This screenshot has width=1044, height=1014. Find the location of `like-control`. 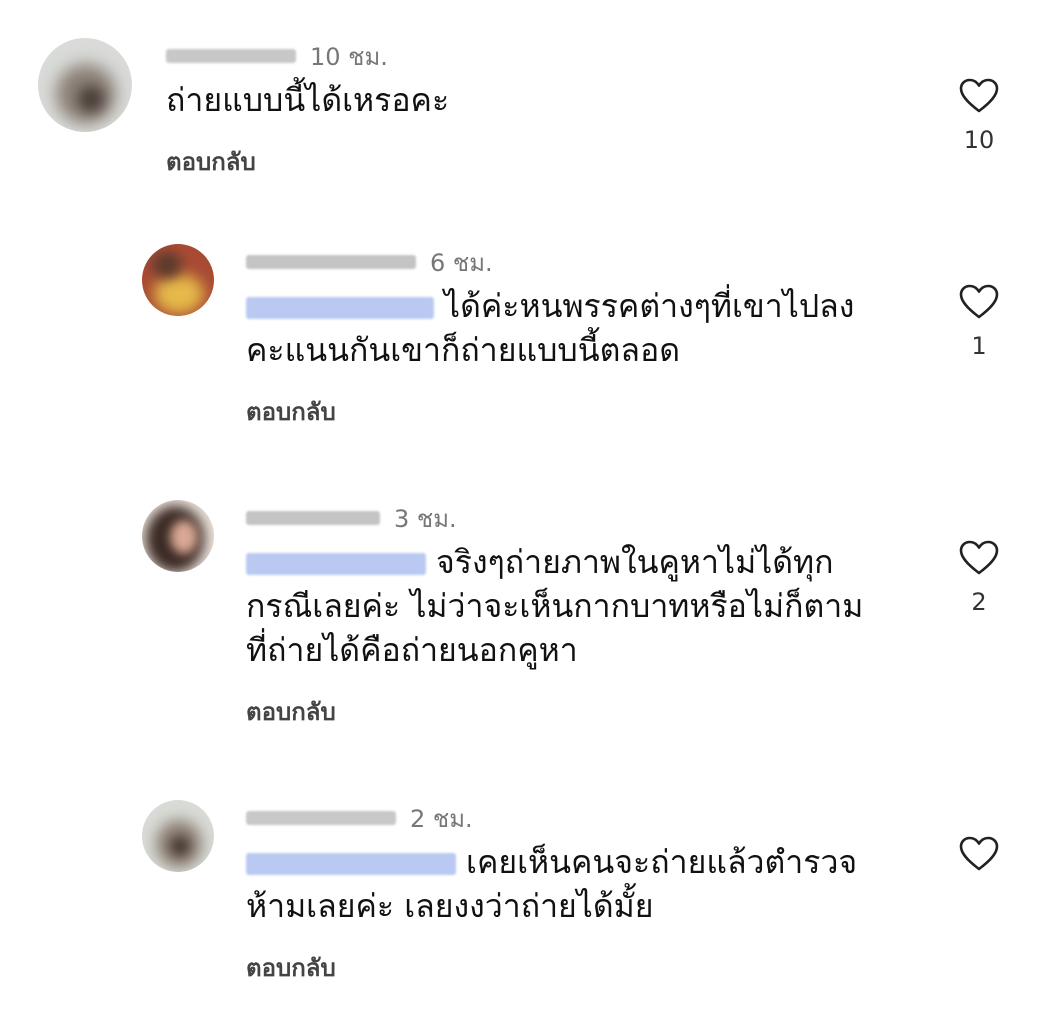

like-control is located at coordinates (979, 860).